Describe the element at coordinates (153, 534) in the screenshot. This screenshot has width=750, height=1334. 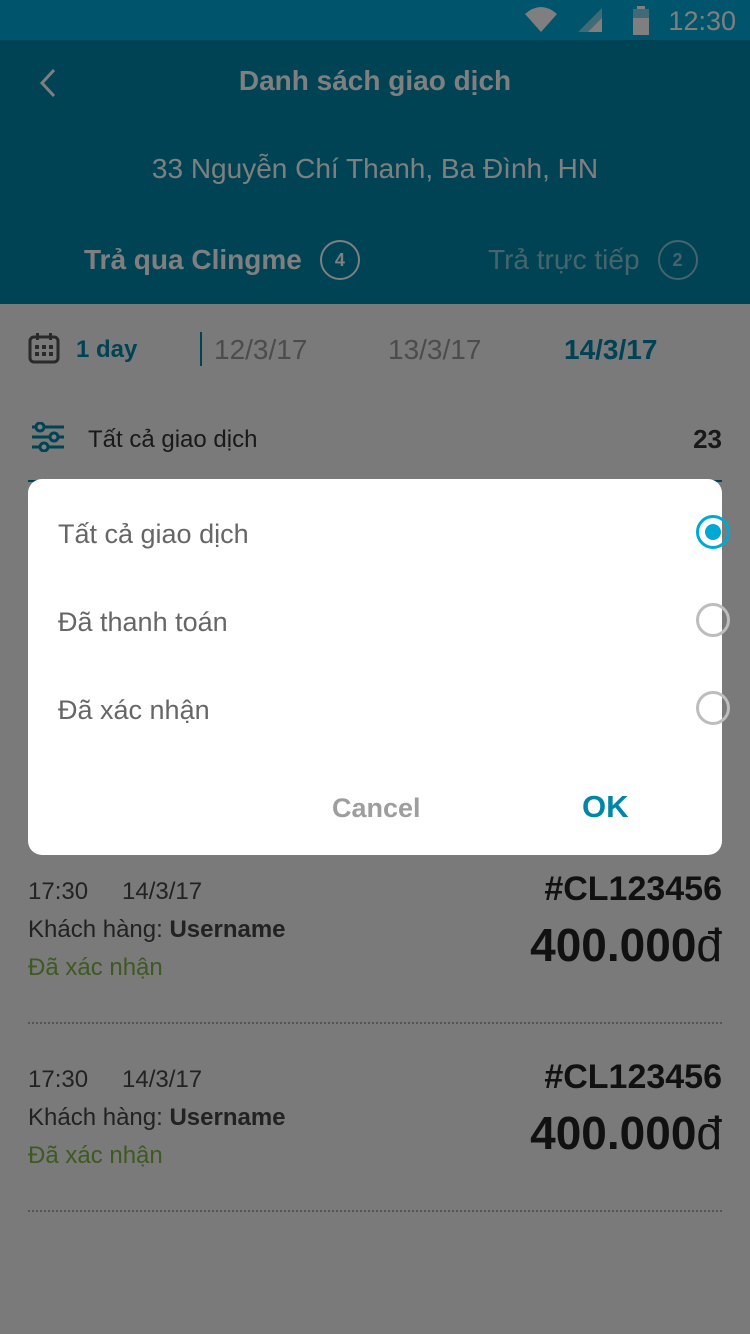
I see `option-label: Tất cả giao dịch` at that location.